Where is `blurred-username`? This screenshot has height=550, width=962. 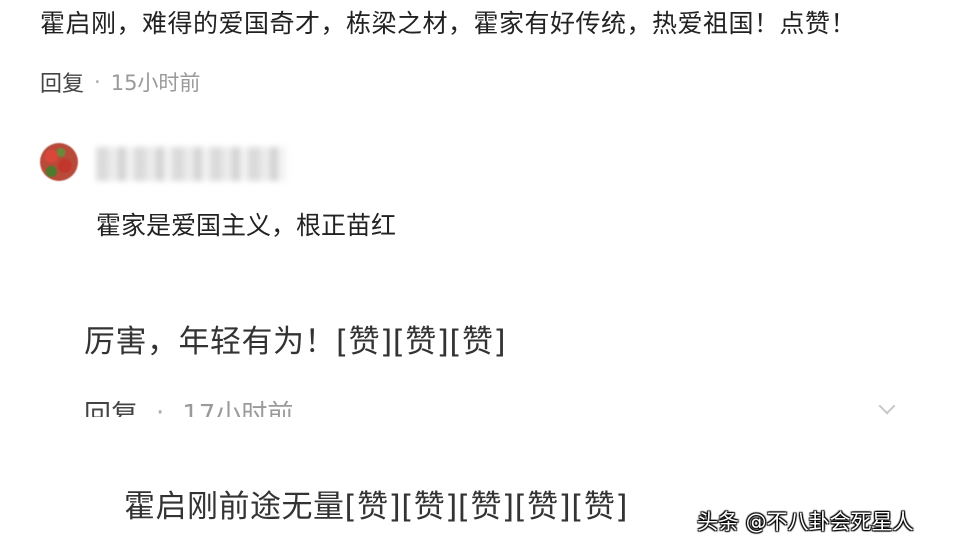 blurred-username is located at coordinates (191, 164).